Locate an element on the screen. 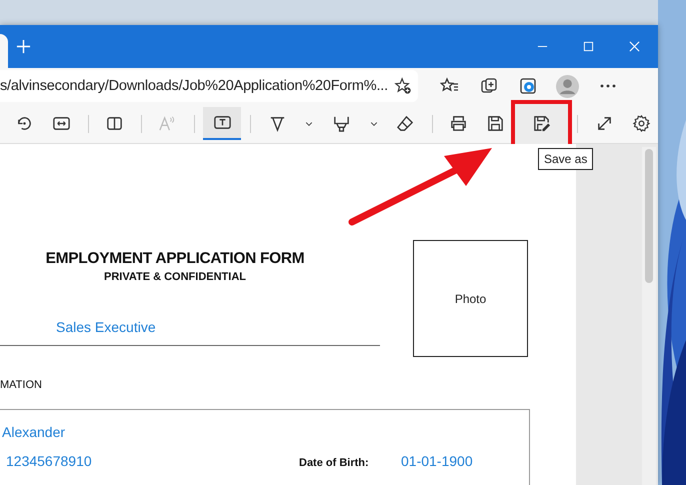  scrollbar is located at coordinates (649, 316).